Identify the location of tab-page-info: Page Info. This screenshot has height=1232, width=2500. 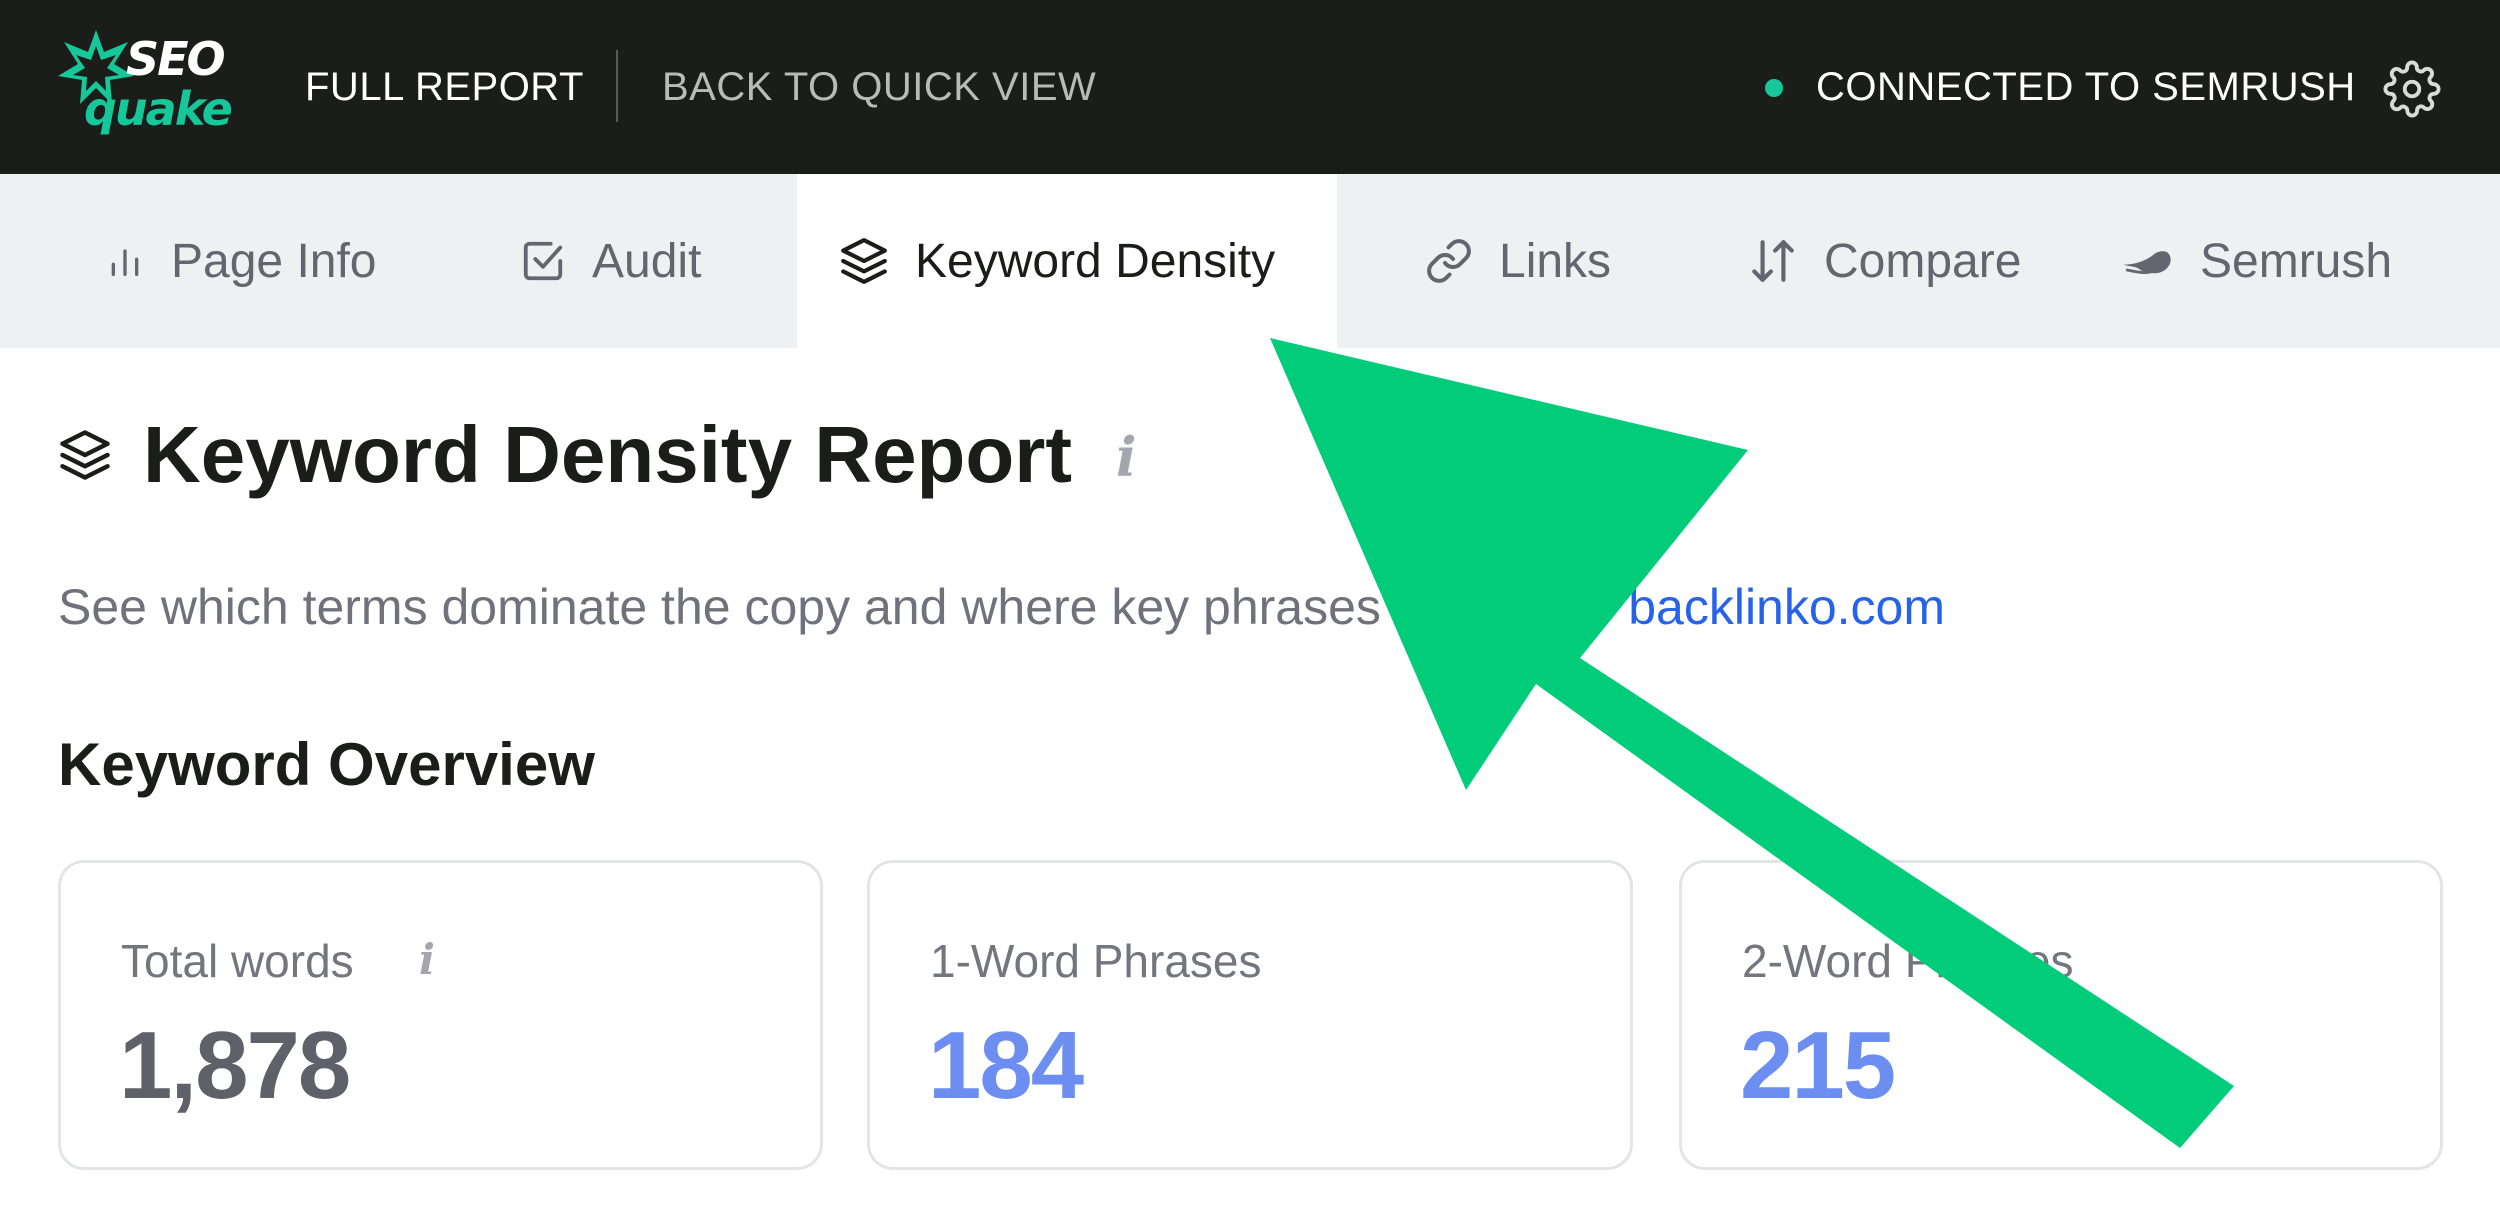
(241, 261).